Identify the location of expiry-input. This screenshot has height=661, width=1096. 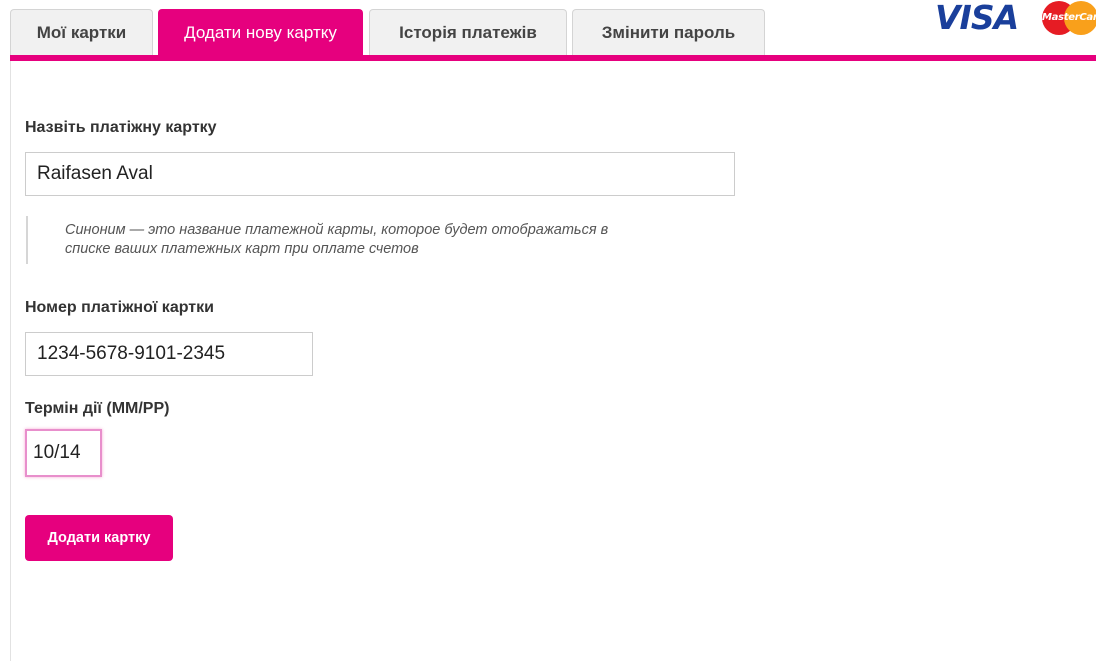
(63, 453).